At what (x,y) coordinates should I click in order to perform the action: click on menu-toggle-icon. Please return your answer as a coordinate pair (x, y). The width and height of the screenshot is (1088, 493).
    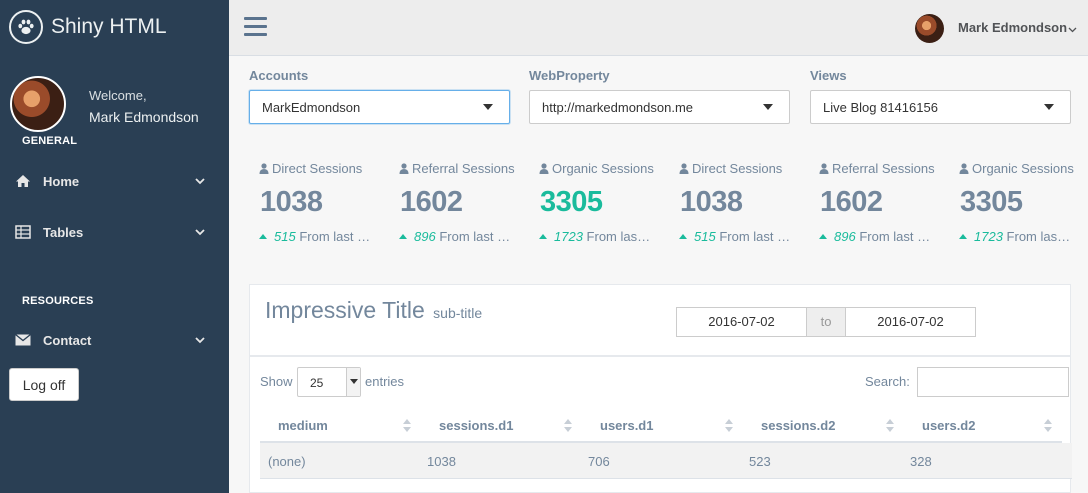
    Looking at the image, I should click on (255, 27).